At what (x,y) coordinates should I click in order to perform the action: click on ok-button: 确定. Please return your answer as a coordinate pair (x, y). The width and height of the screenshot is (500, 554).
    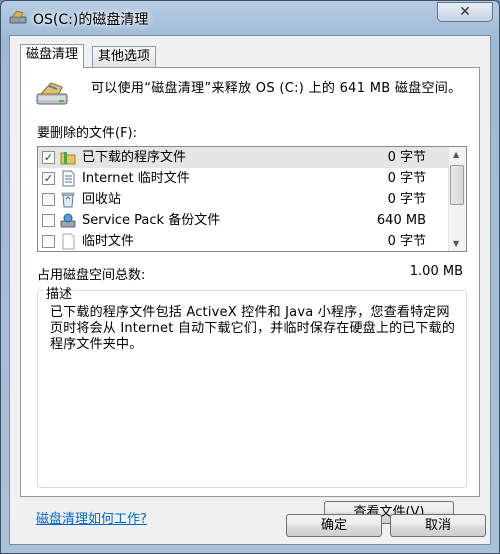
    Looking at the image, I should click on (334, 525).